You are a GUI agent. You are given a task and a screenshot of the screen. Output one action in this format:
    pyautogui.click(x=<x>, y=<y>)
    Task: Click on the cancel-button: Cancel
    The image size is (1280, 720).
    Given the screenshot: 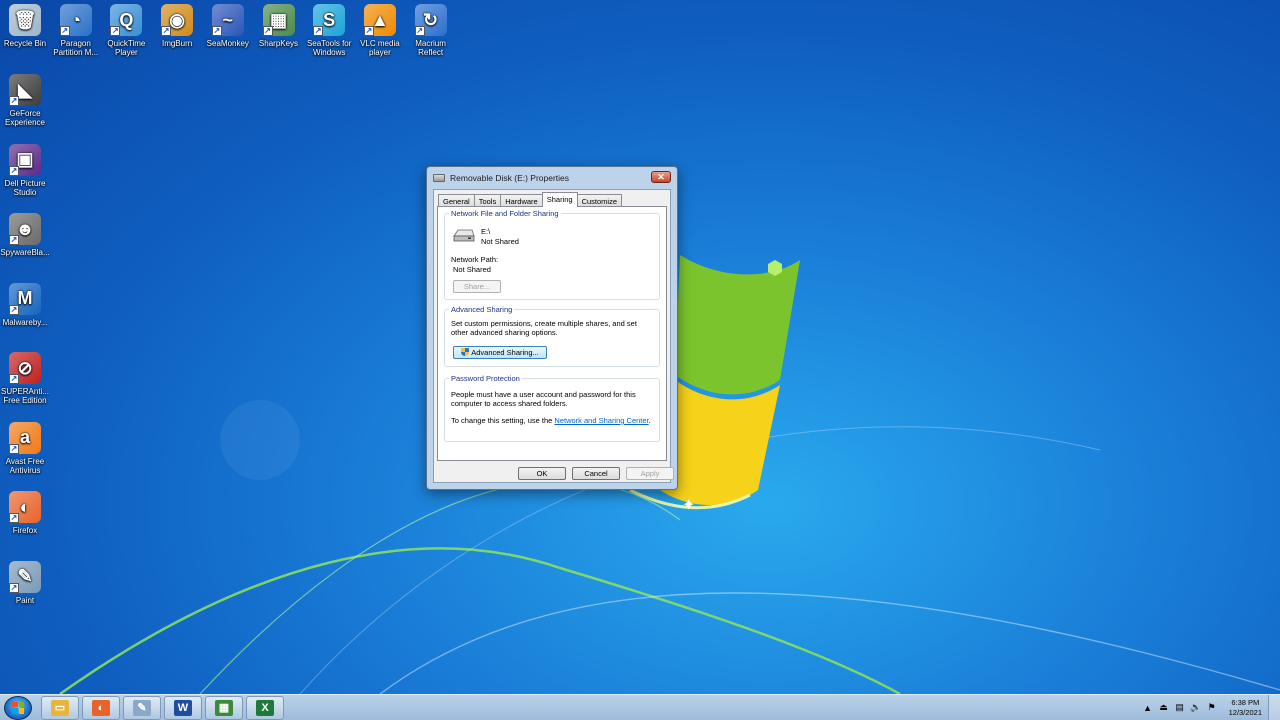 What is the action you would take?
    pyautogui.click(x=596, y=473)
    